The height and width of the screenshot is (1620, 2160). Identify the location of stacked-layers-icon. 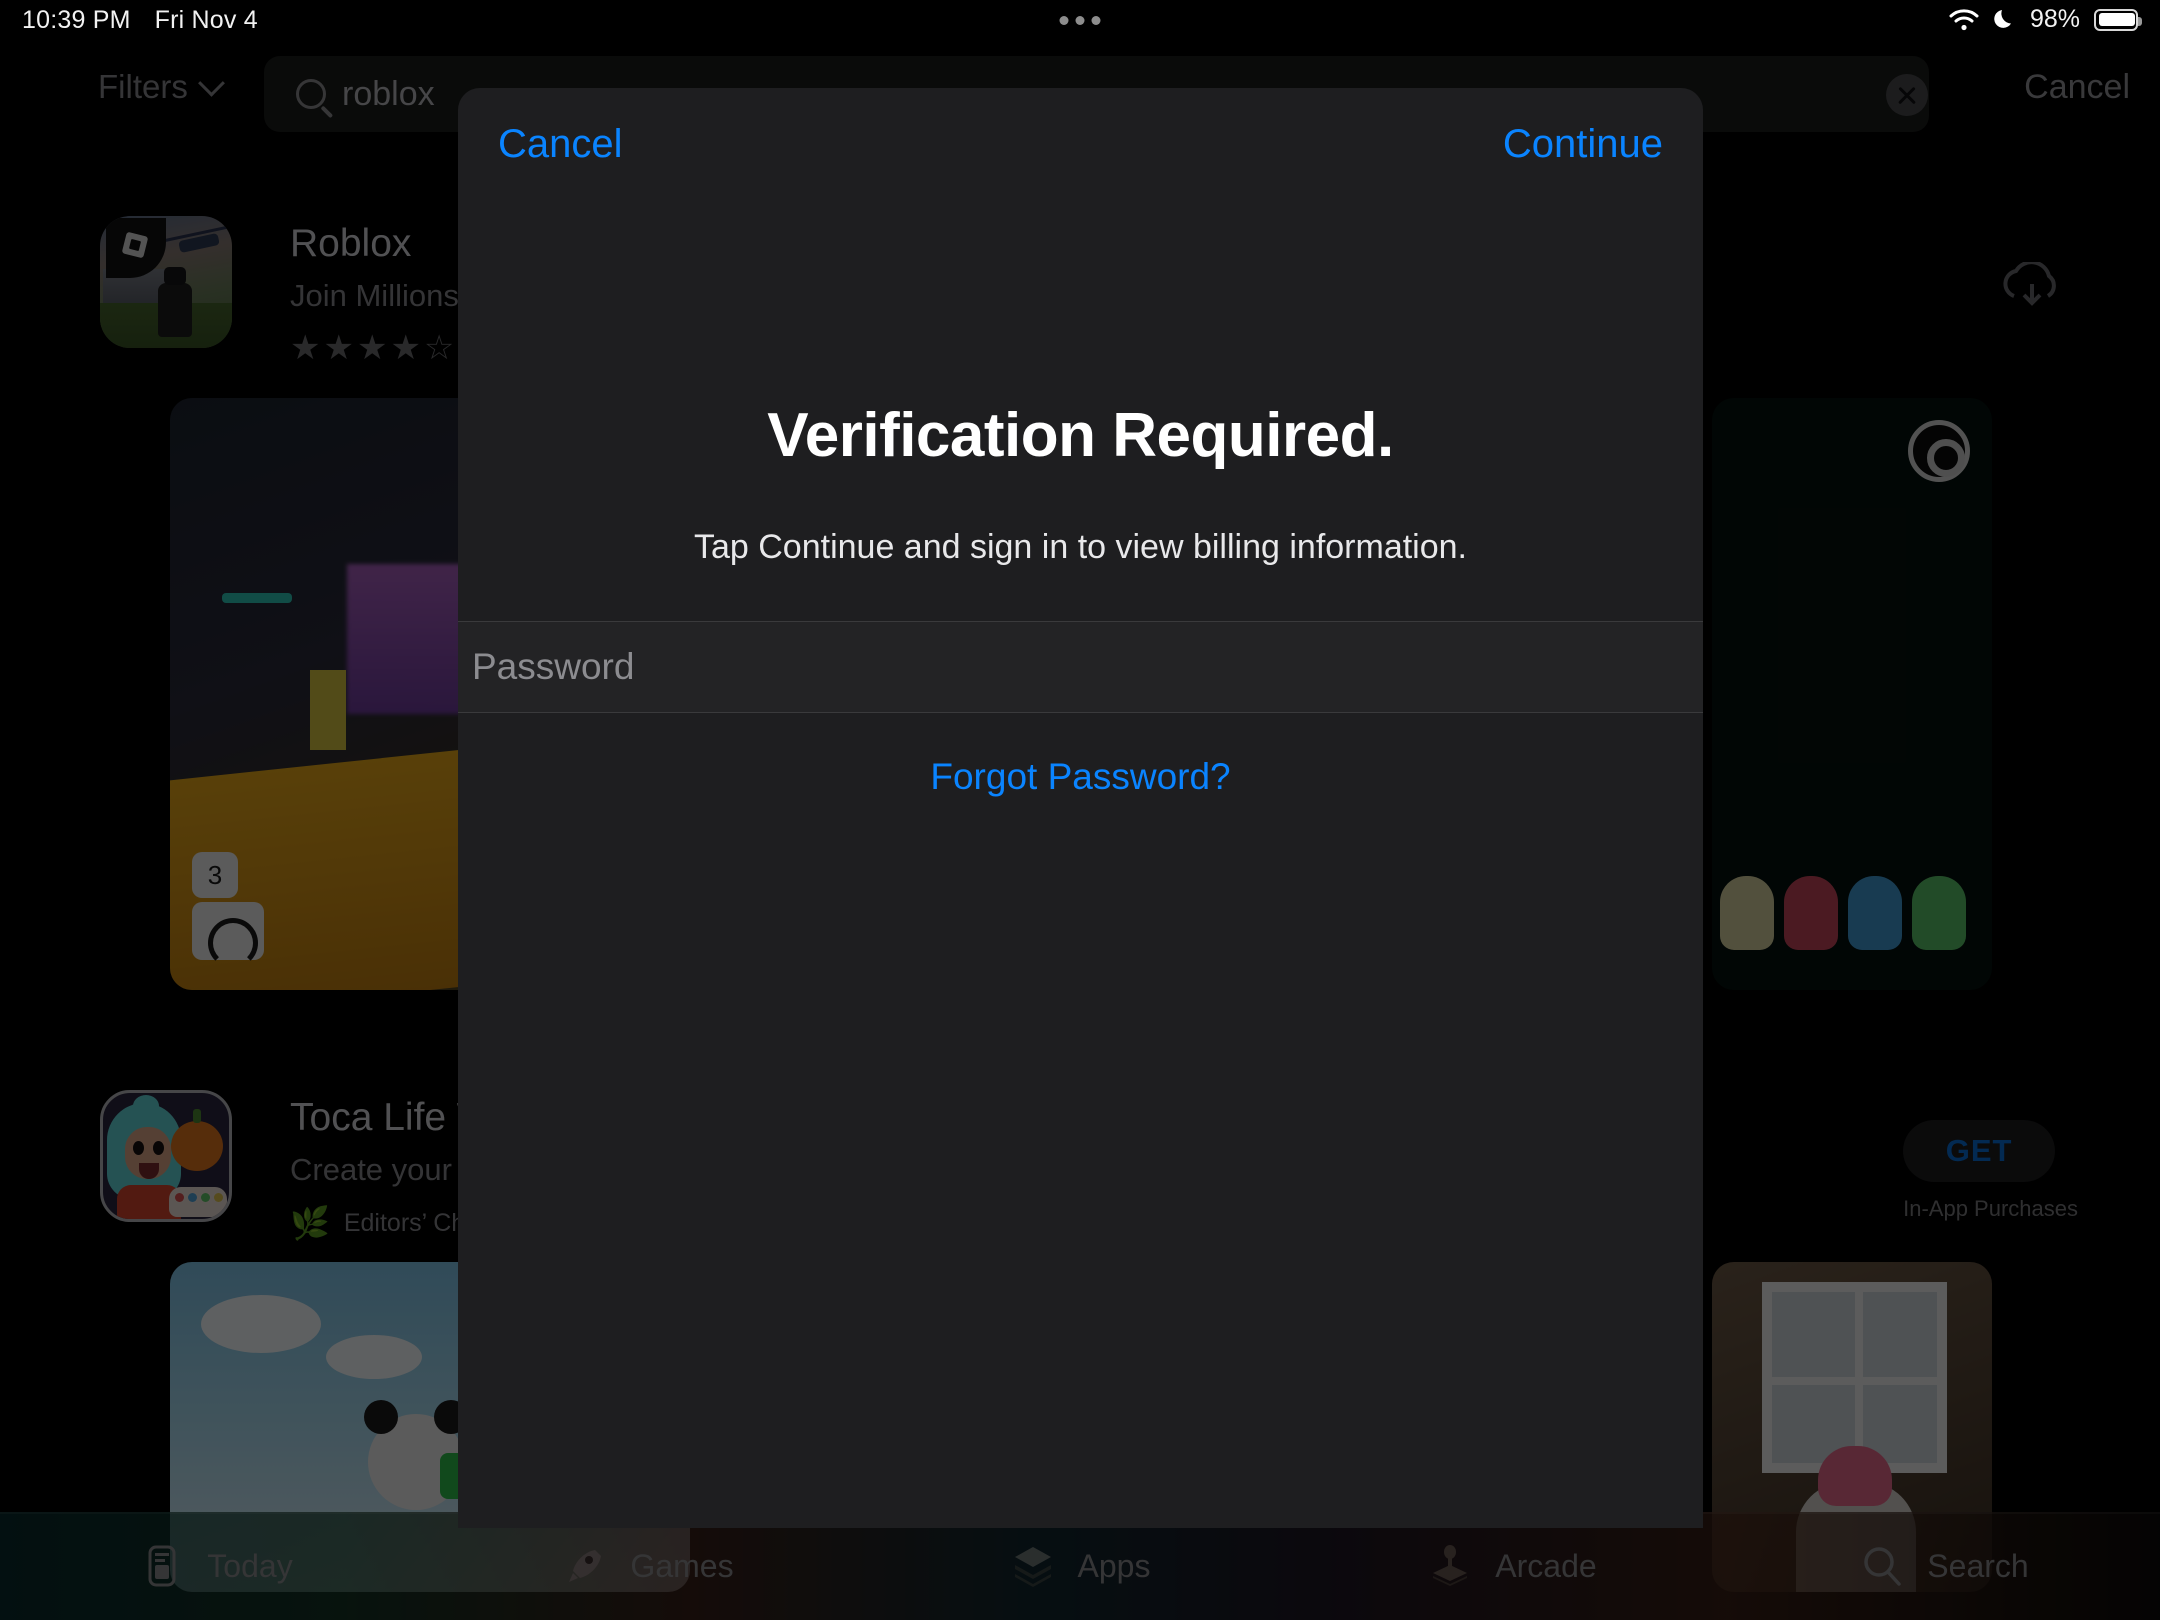
(1033, 1566).